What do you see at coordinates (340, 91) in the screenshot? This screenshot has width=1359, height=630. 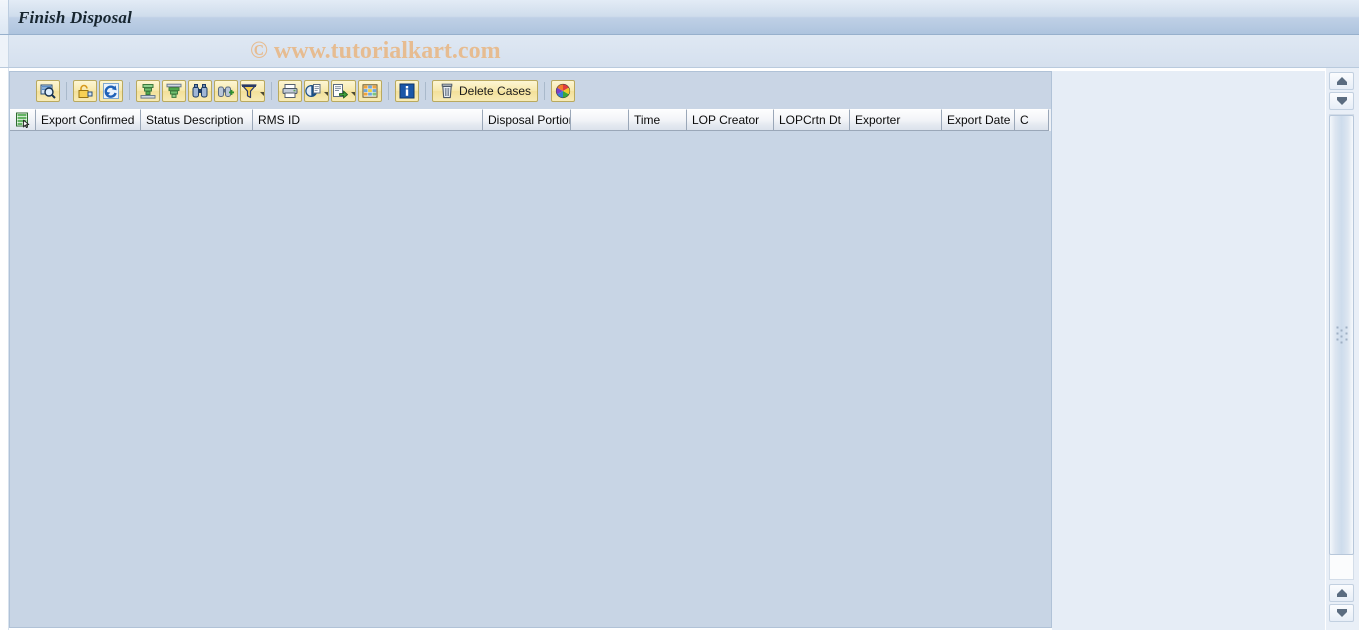 I see `export-arrow-icon` at bounding box center [340, 91].